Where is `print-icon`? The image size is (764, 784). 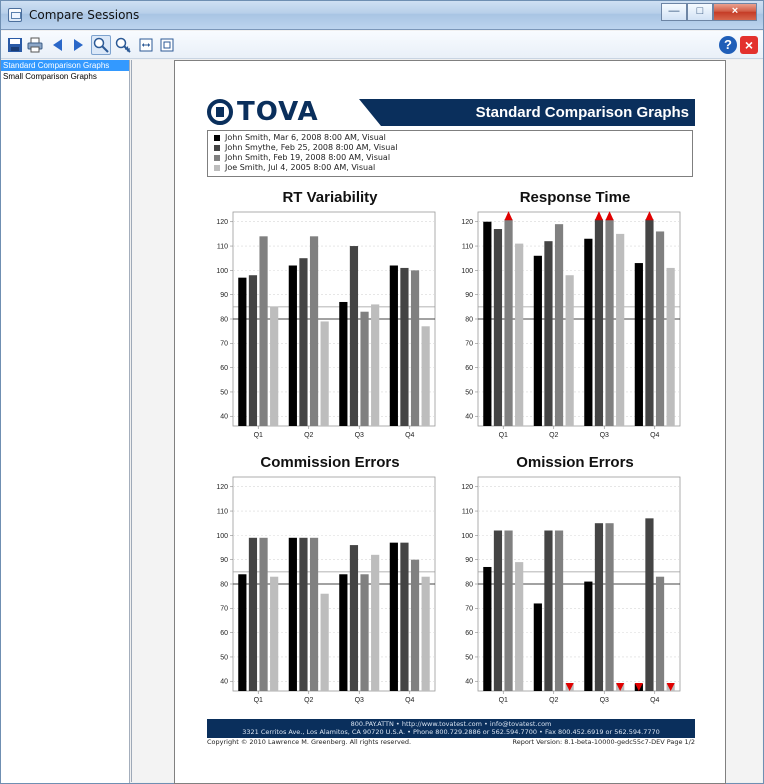
print-icon is located at coordinates (35, 45).